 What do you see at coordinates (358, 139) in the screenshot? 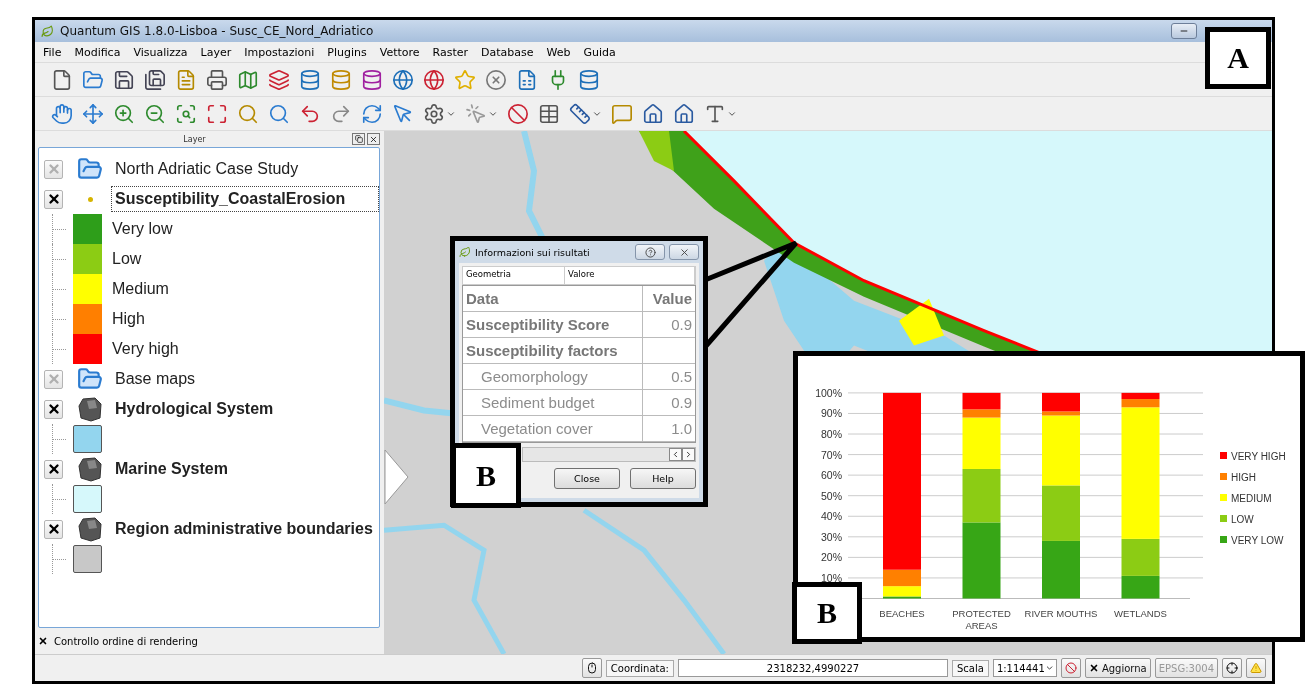
I see `float-button` at bounding box center [358, 139].